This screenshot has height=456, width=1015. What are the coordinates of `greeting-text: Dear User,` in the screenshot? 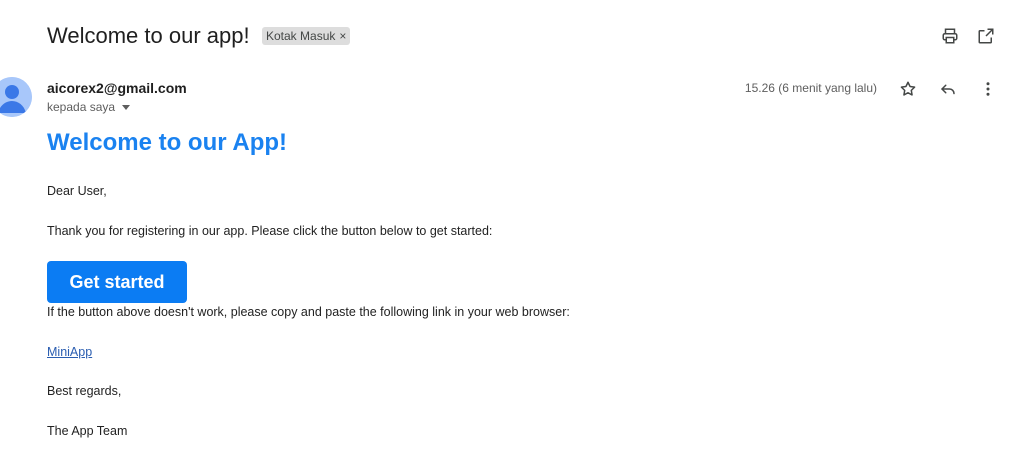 It's located at (77, 191).